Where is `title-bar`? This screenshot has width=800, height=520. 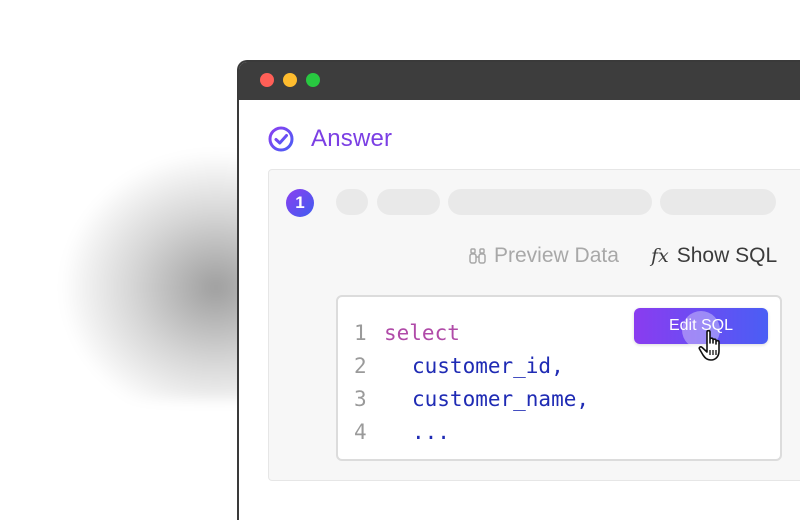
title-bar is located at coordinates (519, 81).